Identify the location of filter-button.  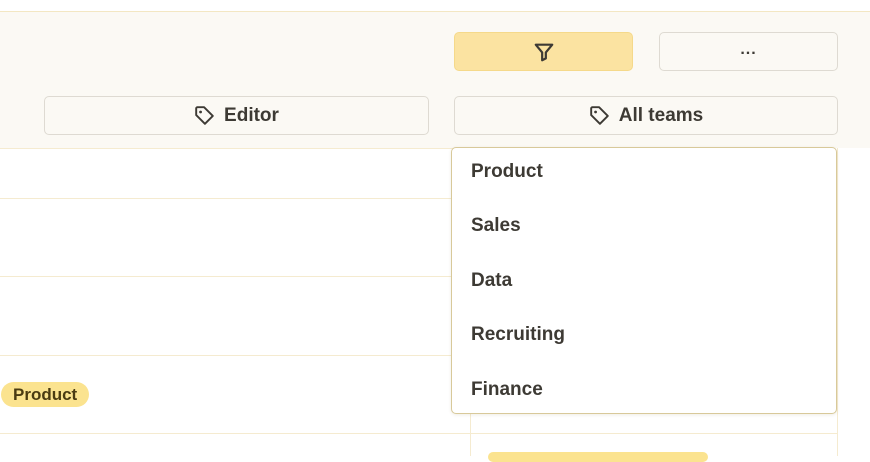
(543, 51).